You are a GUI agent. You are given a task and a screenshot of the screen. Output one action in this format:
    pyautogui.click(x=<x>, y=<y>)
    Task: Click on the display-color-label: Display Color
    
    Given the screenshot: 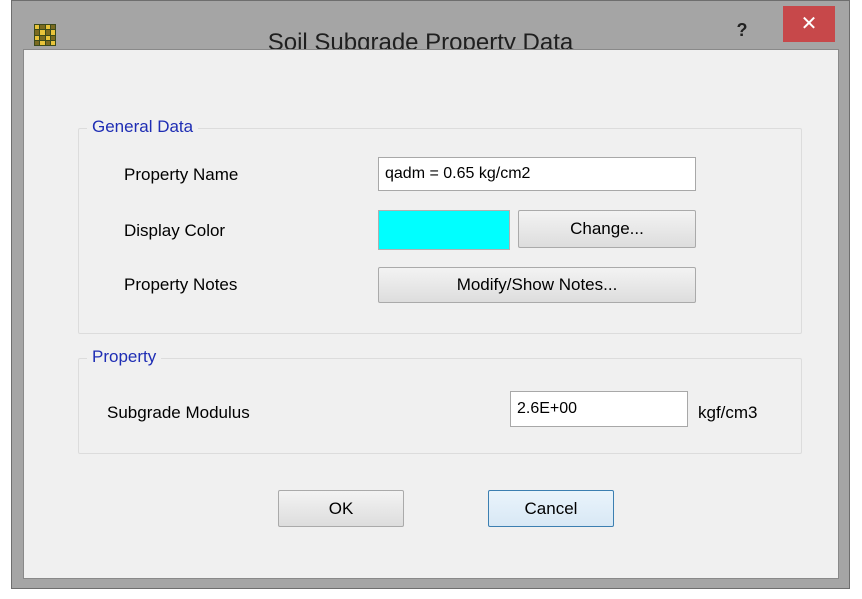 What is the action you would take?
    pyautogui.click(x=175, y=230)
    